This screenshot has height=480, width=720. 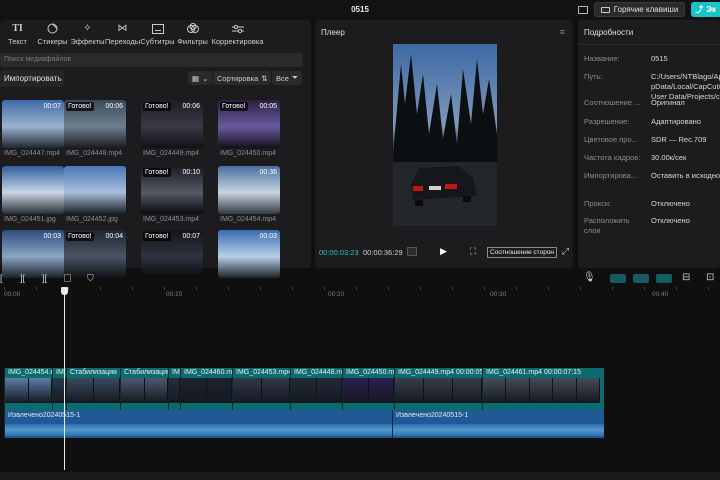 I want to click on tool-label: Стикеры, so click(x=52, y=41).